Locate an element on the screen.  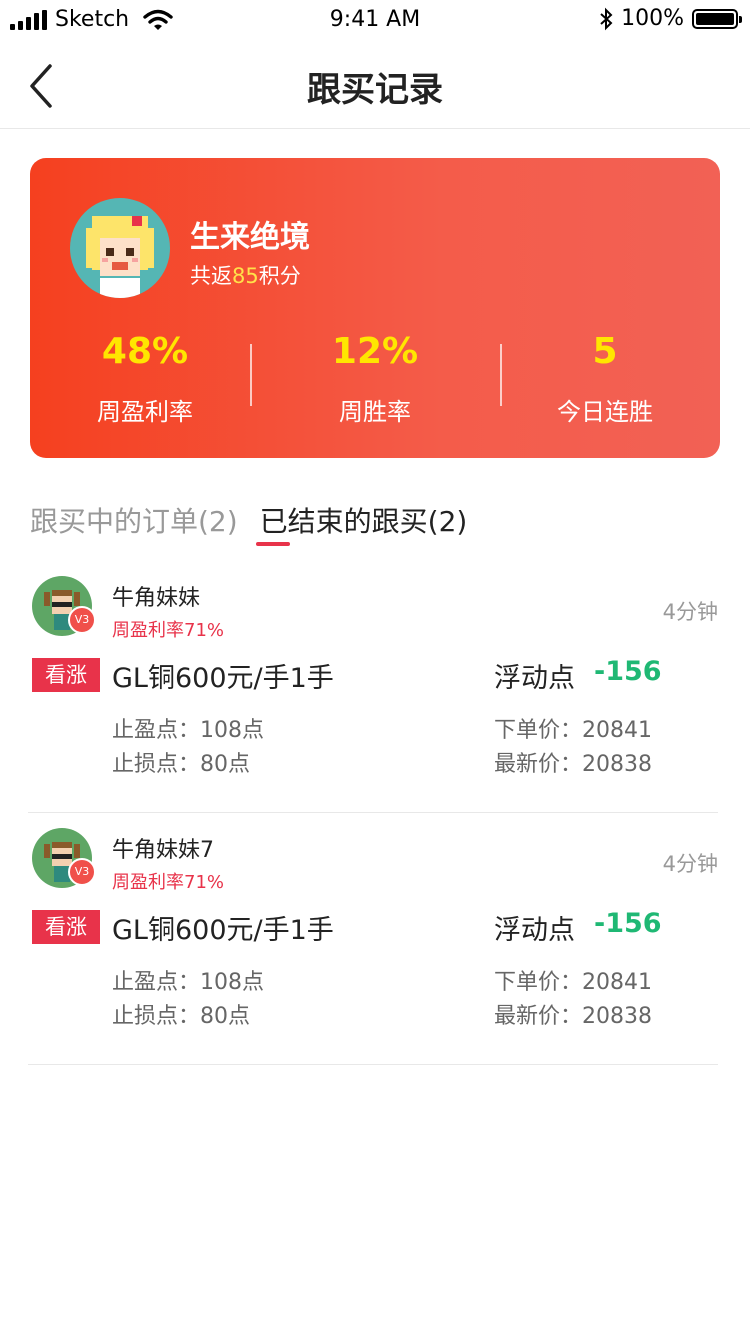
stat-weekly-win: 12% 周胜率 is located at coordinates (375, 378).